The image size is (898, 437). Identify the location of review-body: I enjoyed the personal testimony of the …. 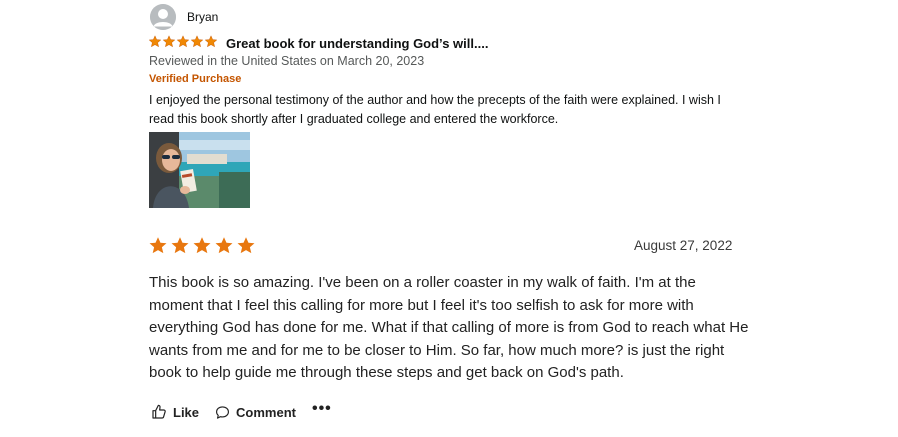
(435, 109).